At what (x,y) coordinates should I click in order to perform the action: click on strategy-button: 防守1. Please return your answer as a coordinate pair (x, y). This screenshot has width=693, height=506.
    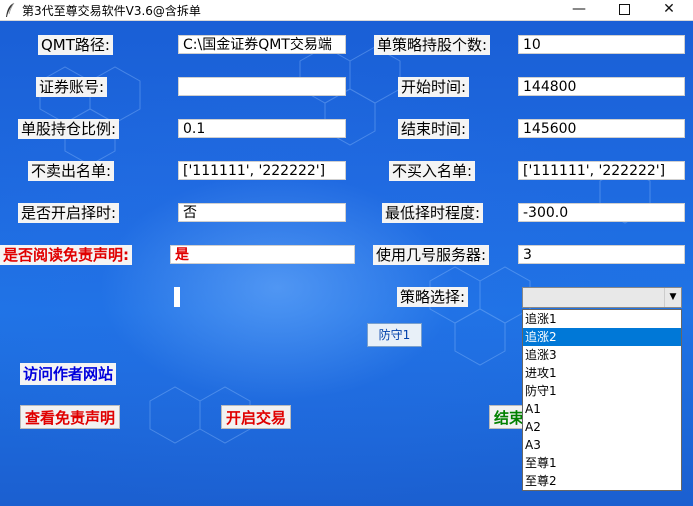
    Looking at the image, I should click on (394, 335).